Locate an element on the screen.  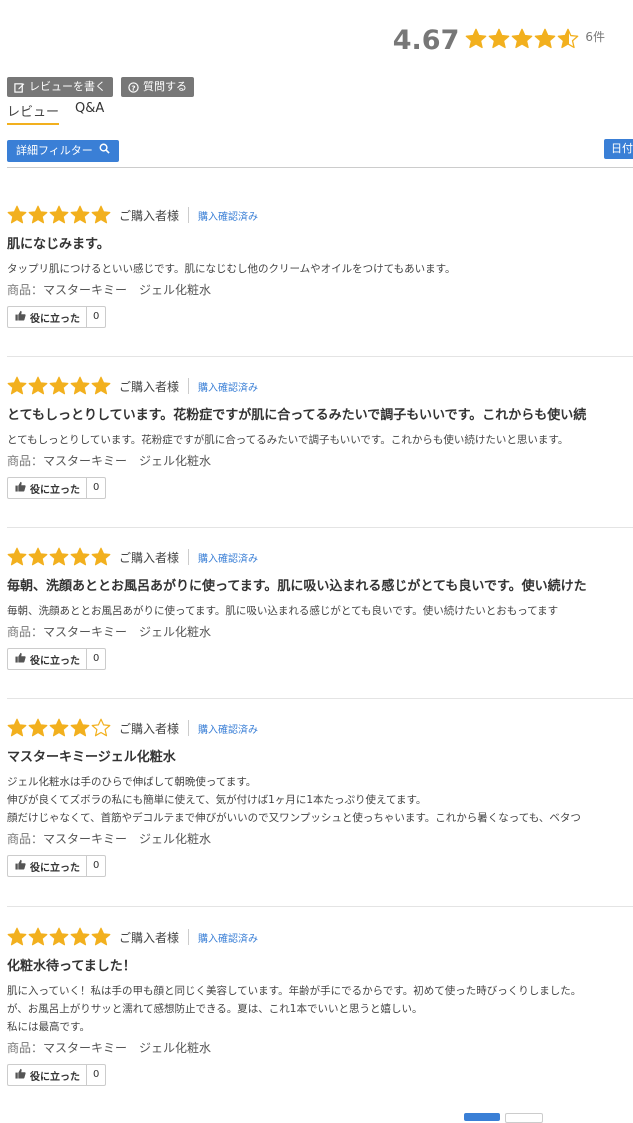
review-body-line: が、お風呂上がりサッと濡れて感想防止できる。夏は、これ1本でいいと思うと嬉しい。 is located at coordinates (215, 1009).